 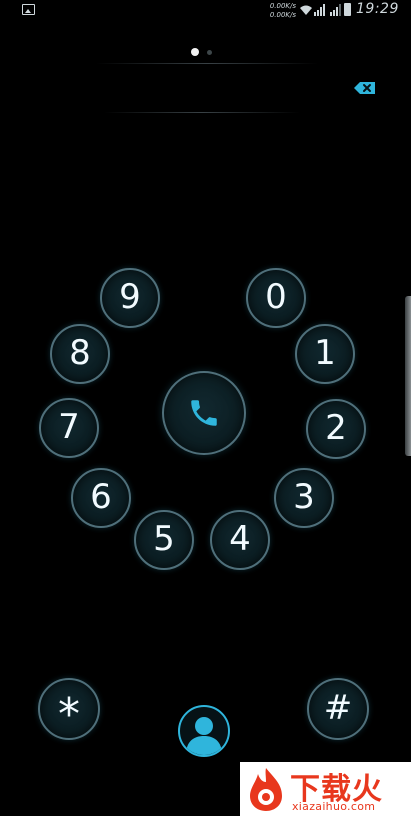 What do you see at coordinates (205, 11) in the screenshot?
I see `status-bar: 0.00K/s 0.00K/s 19:29` at bounding box center [205, 11].